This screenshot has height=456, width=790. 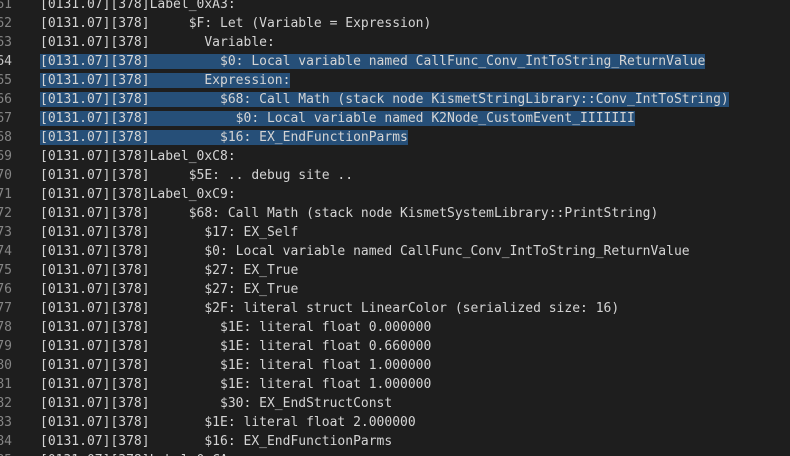 What do you see at coordinates (6, 118) in the screenshot?
I see `line-number: 67` at bounding box center [6, 118].